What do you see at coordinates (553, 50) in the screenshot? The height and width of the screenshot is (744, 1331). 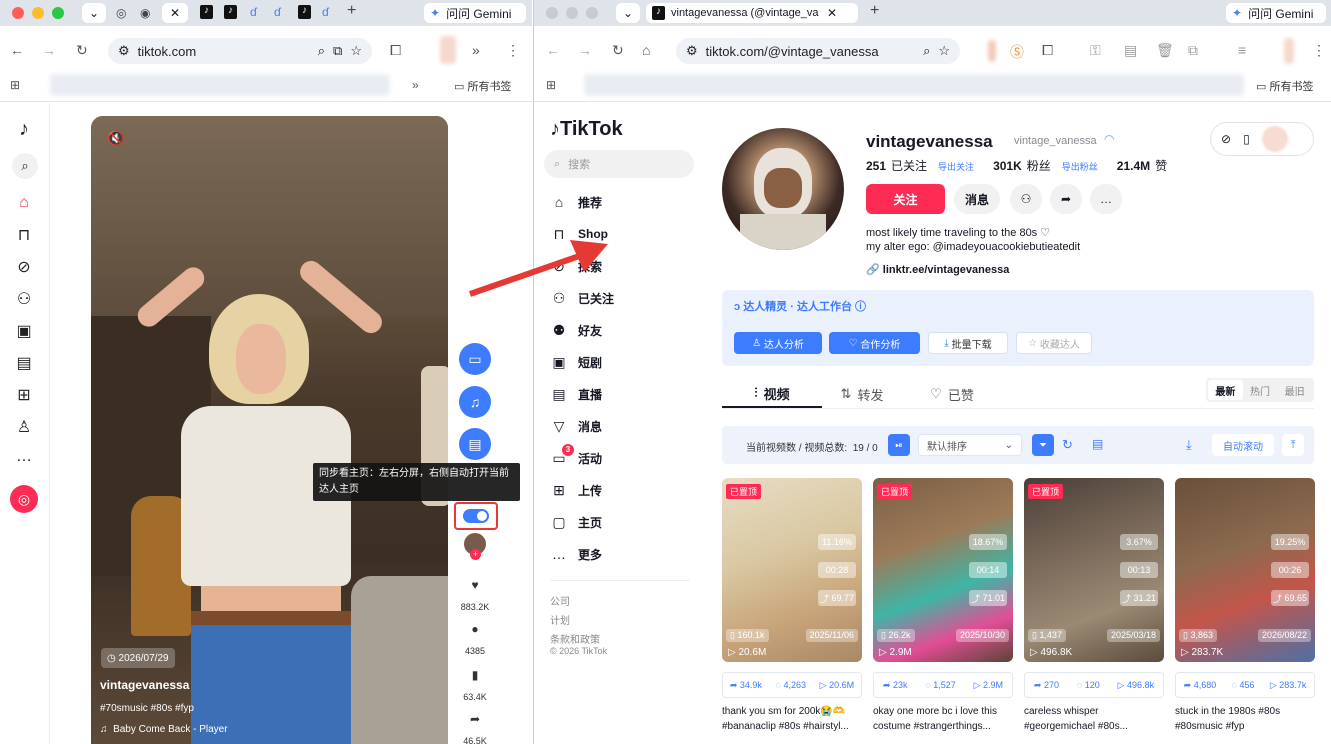 I see `back-icon: ←` at bounding box center [553, 50].